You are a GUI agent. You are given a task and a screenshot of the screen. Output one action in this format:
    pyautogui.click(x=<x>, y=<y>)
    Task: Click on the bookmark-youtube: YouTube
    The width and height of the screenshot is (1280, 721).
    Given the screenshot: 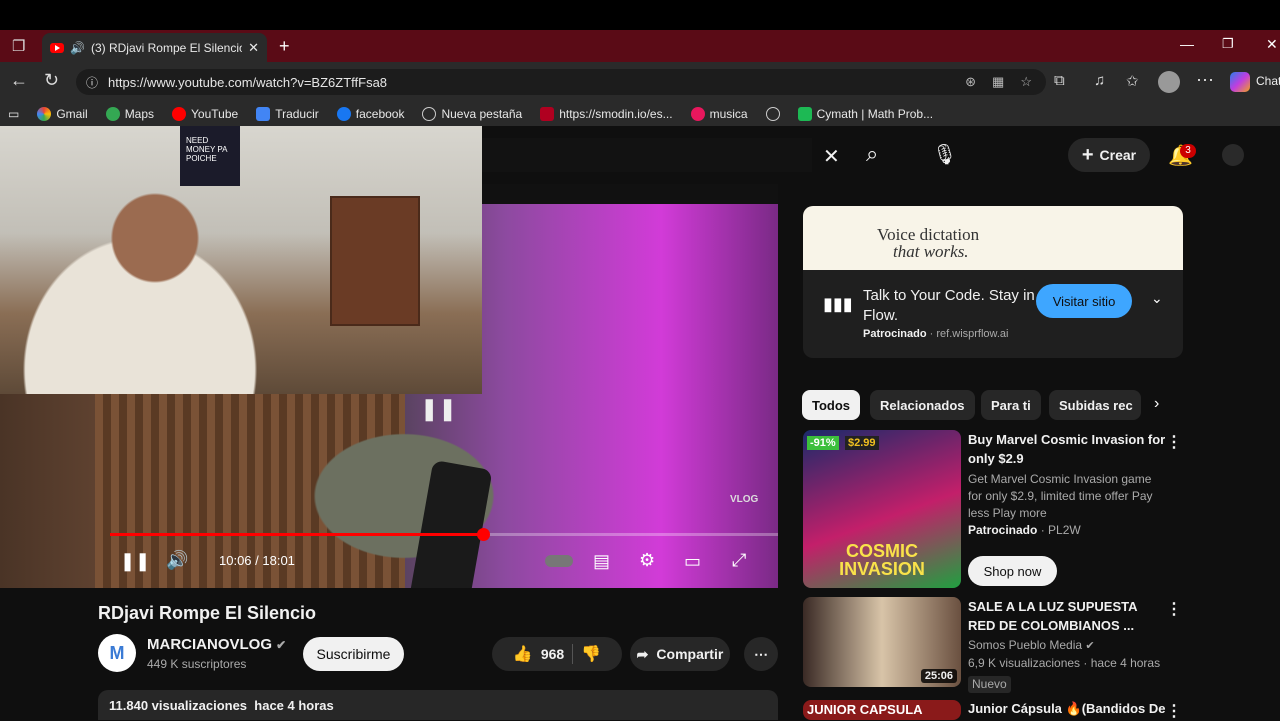 What is the action you would take?
    pyautogui.click(x=205, y=114)
    